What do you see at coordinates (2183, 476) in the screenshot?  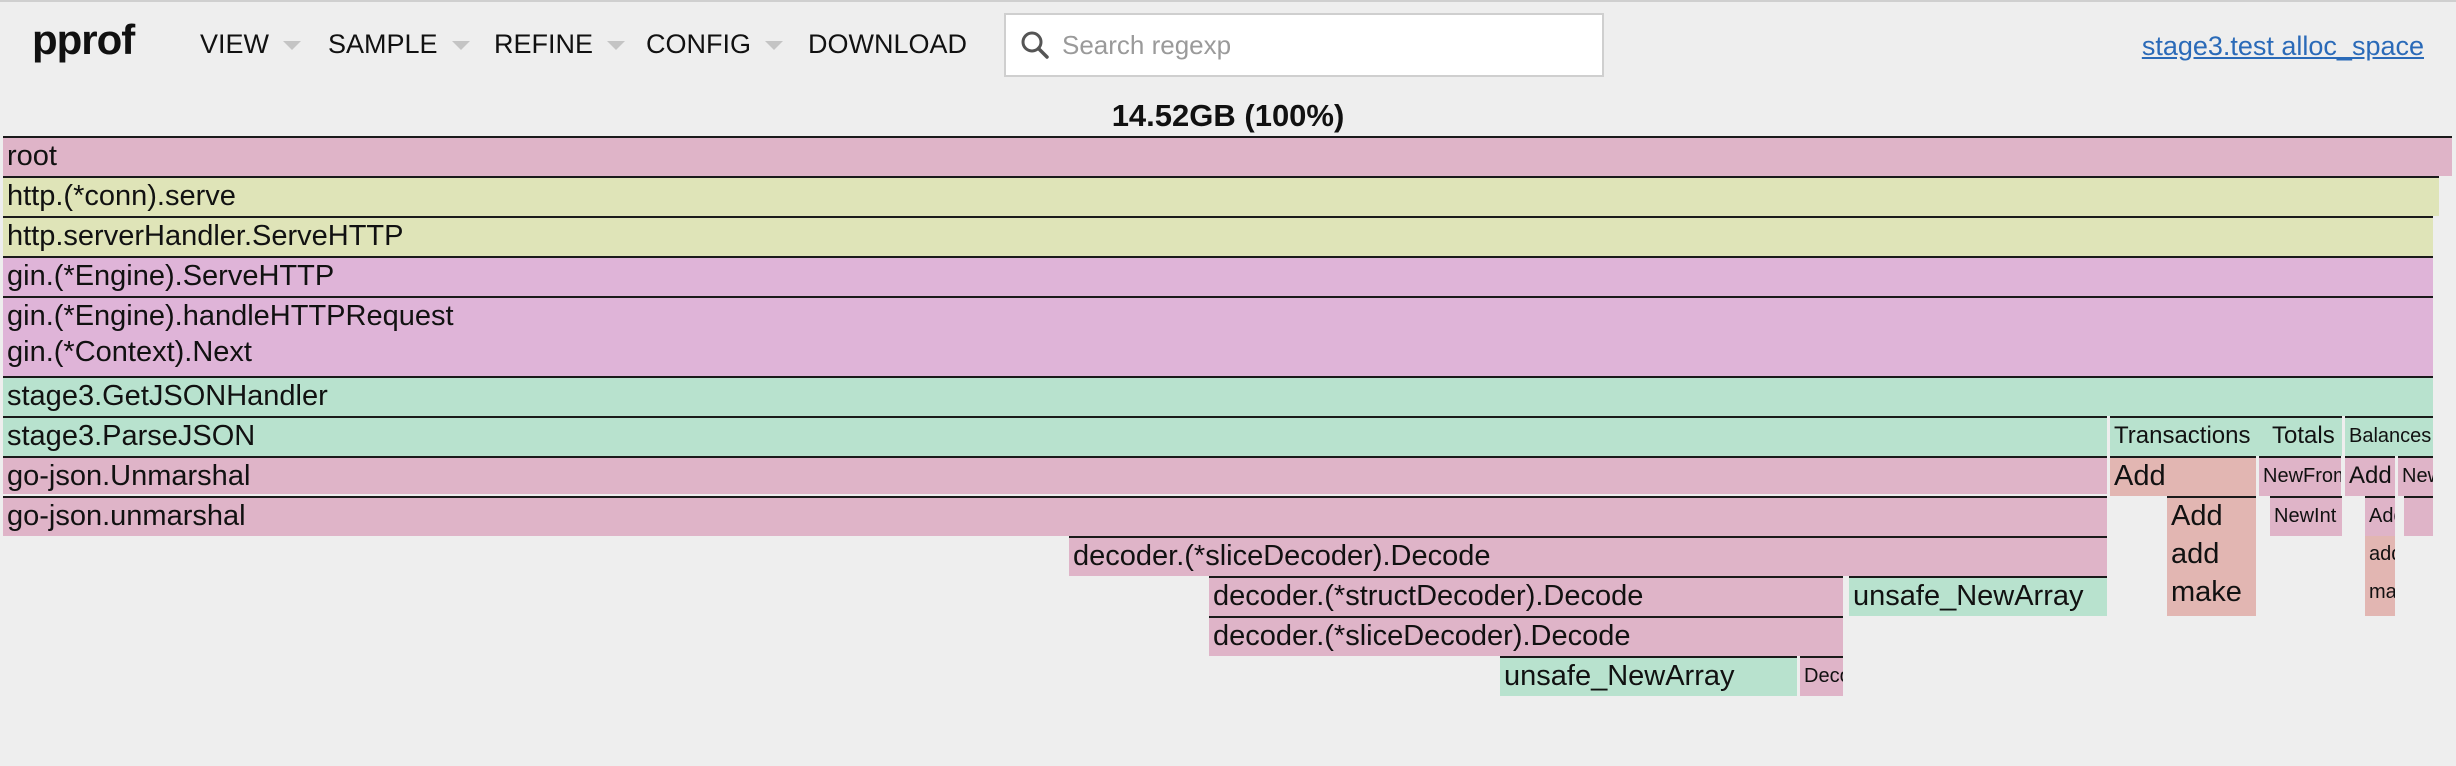 I see `frame-tx-add: Add` at bounding box center [2183, 476].